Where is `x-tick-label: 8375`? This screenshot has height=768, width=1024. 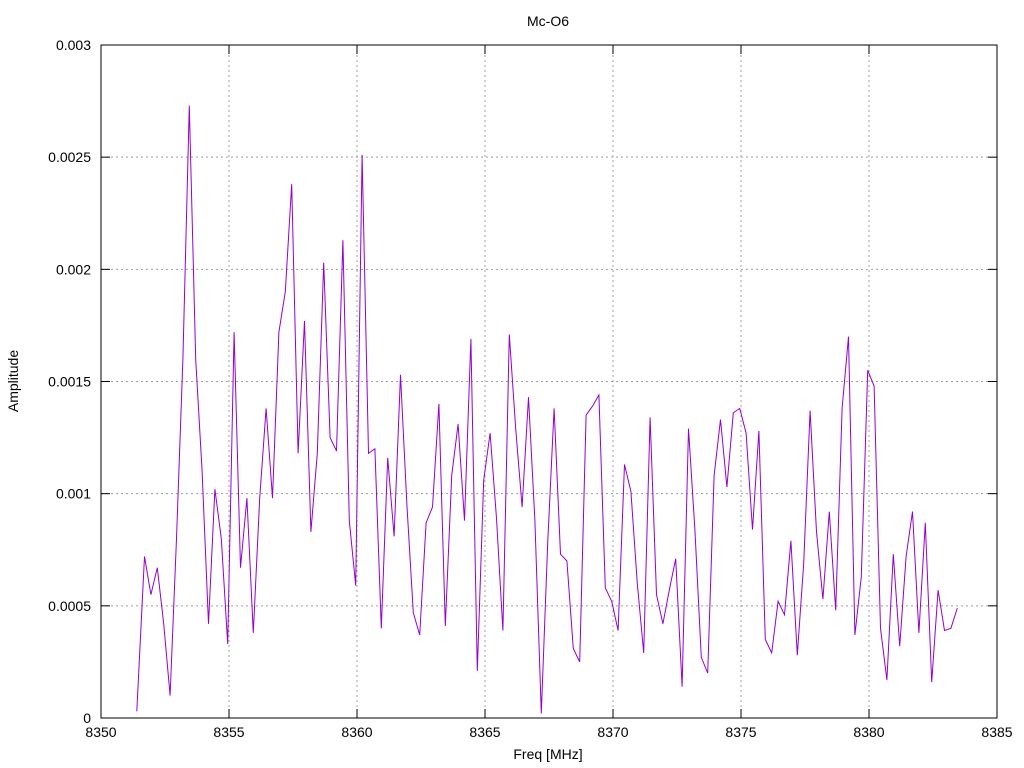 x-tick-label: 8375 is located at coordinates (740, 732).